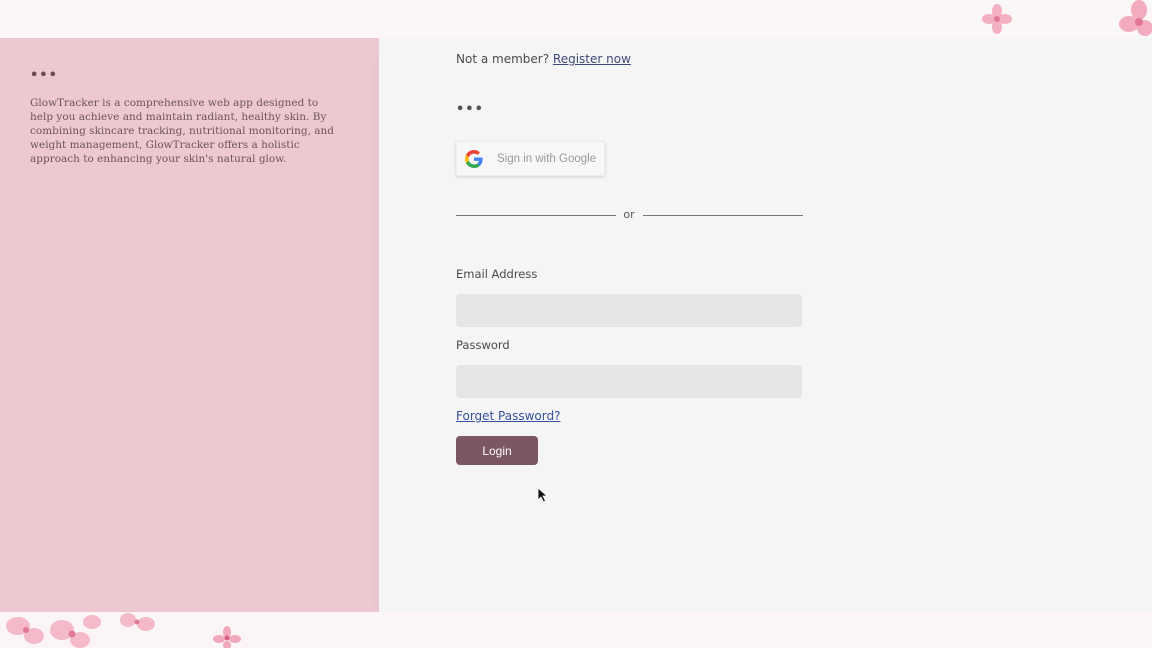 Image resolution: width=1152 pixels, height=648 pixels. I want to click on mouse-pointer-icon, so click(543, 495).